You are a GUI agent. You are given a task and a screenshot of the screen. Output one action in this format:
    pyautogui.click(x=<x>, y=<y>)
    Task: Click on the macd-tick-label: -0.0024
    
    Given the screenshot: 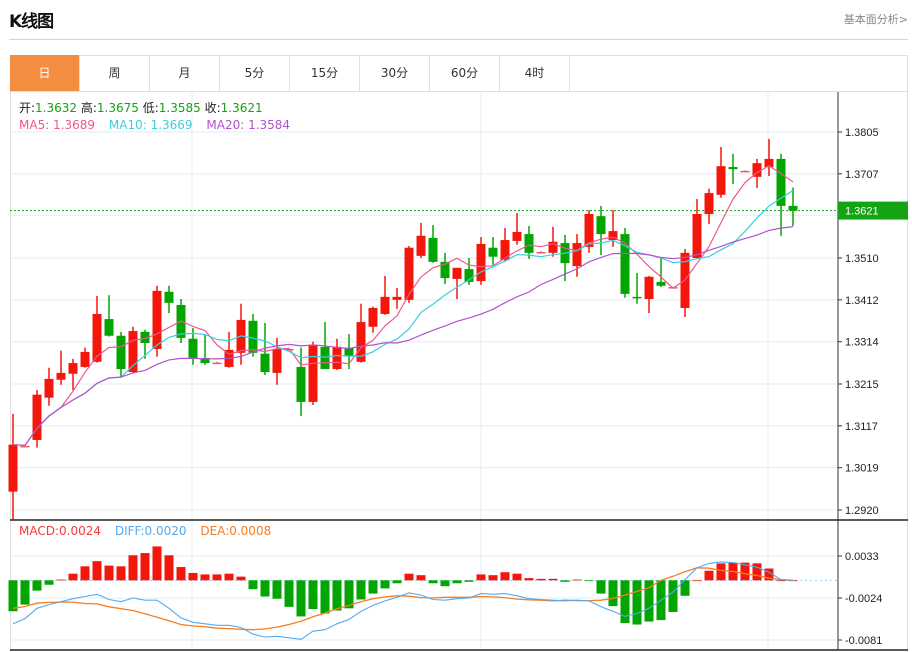 What is the action you would take?
    pyautogui.click(x=863, y=599)
    